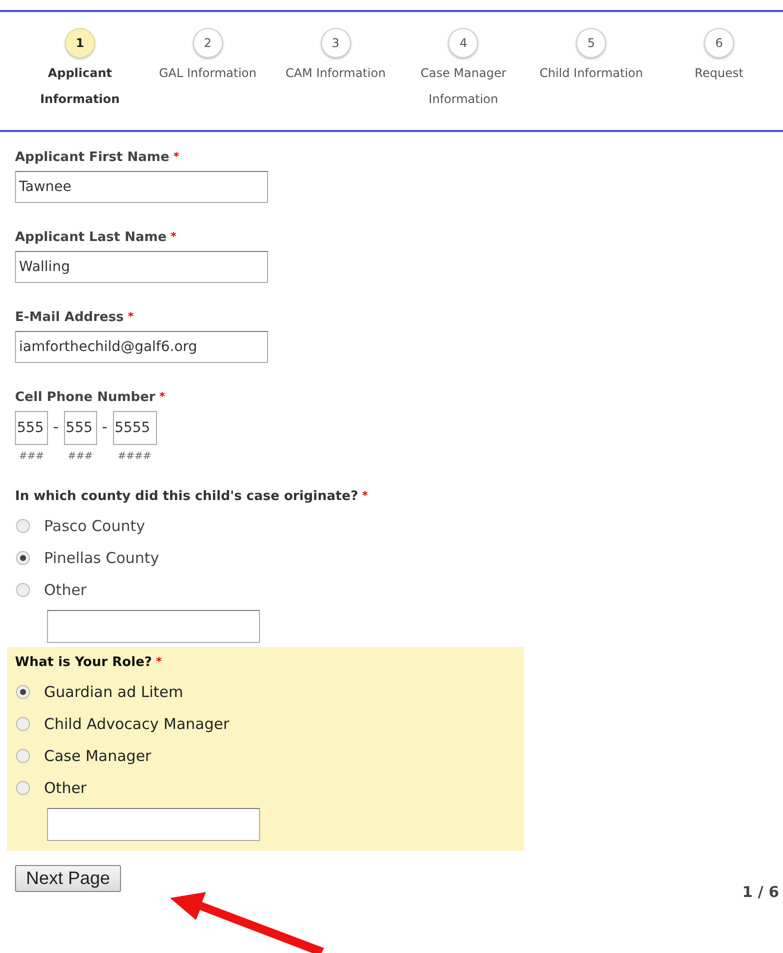 The image size is (783, 953). I want to click on step-label: GAL Information, so click(207, 73).